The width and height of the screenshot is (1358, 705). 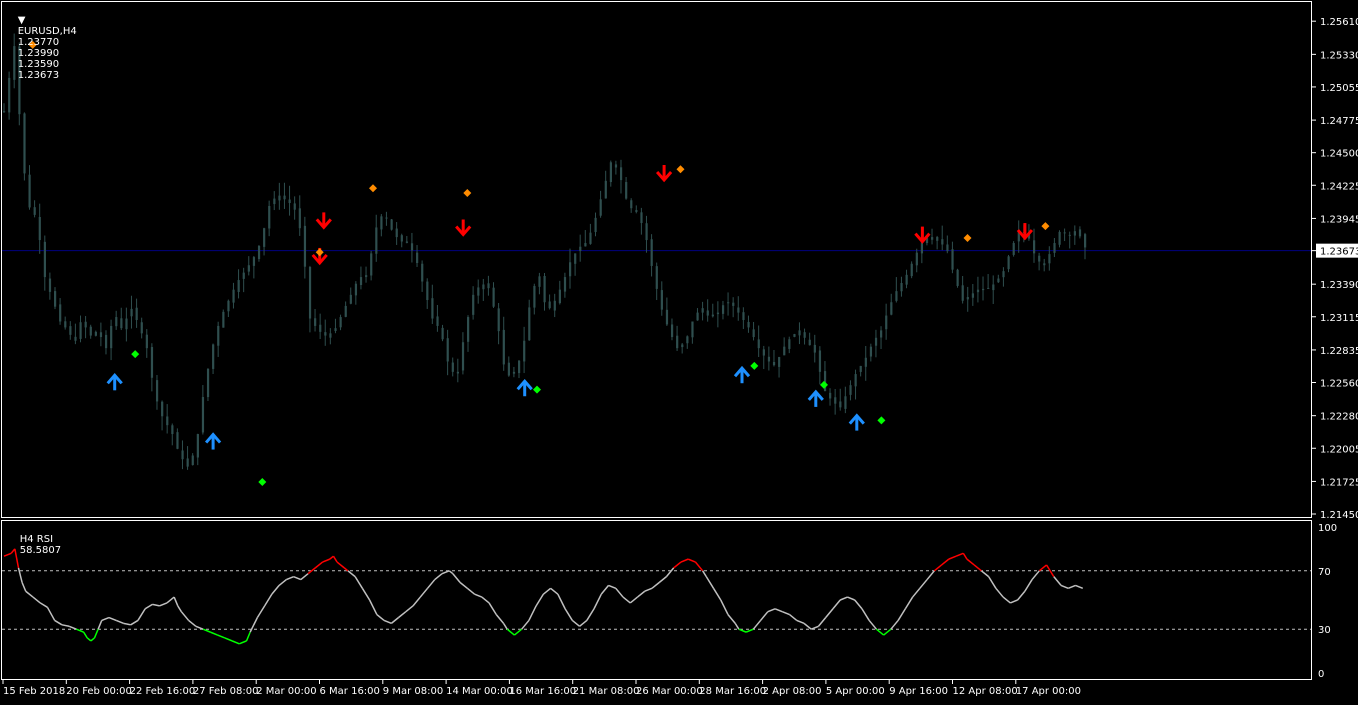 What do you see at coordinates (22, 20) in the screenshot?
I see `dropdown-triangle-icon: ▼` at bounding box center [22, 20].